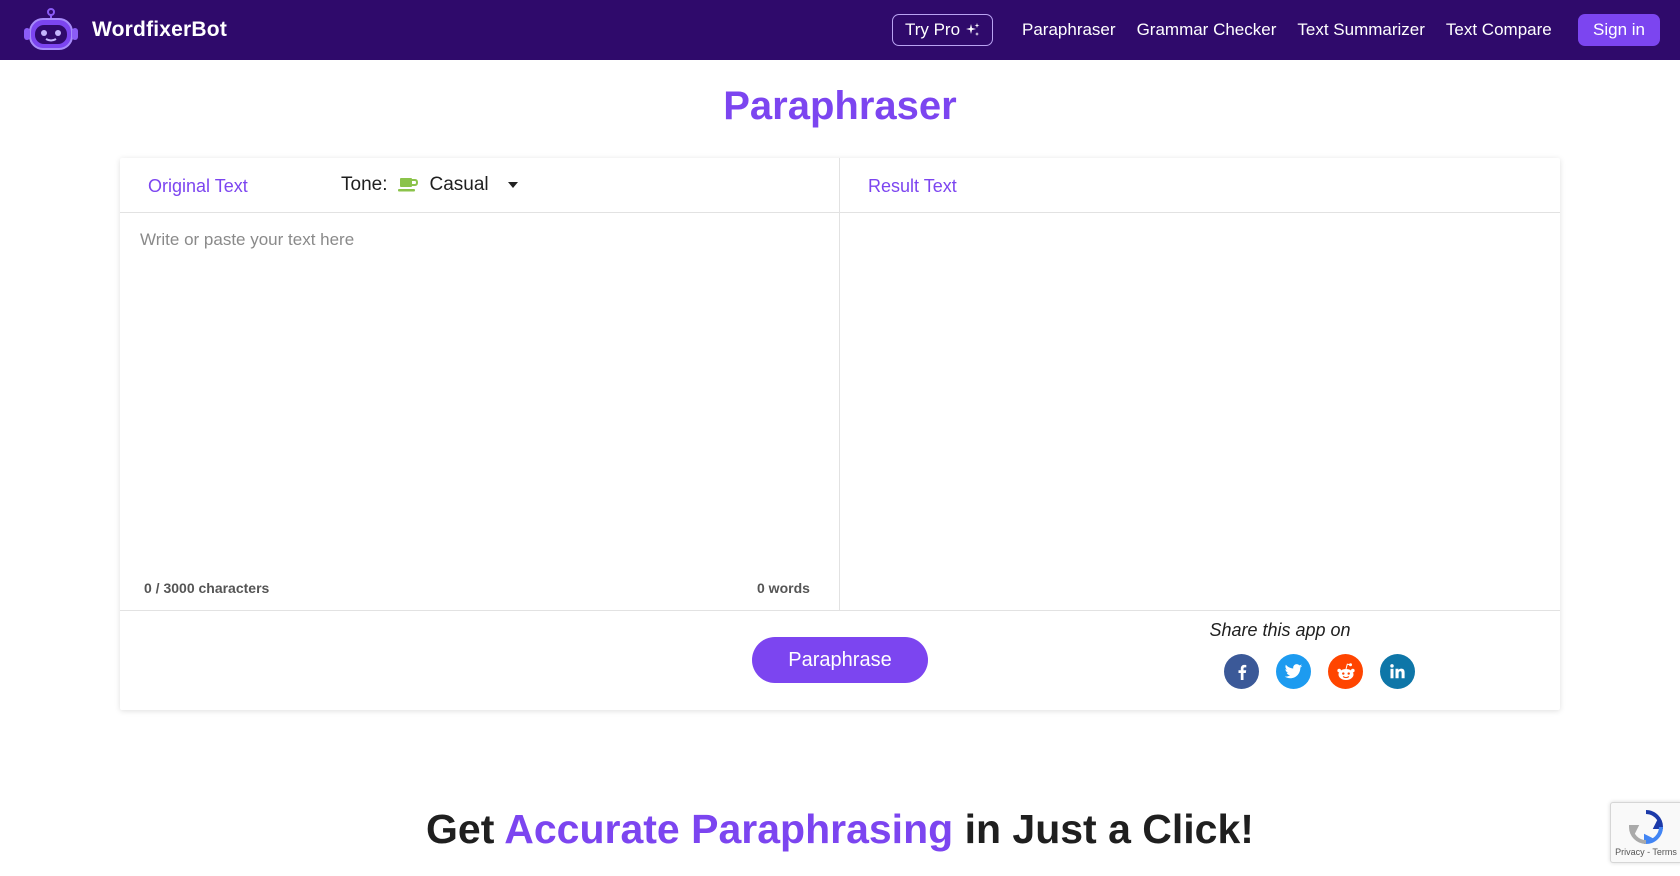 Image resolution: width=1680 pixels, height=876 pixels. What do you see at coordinates (459, 184) in the screenshot?
I see `tone-value: Casual` at bounding box center [459, 184].